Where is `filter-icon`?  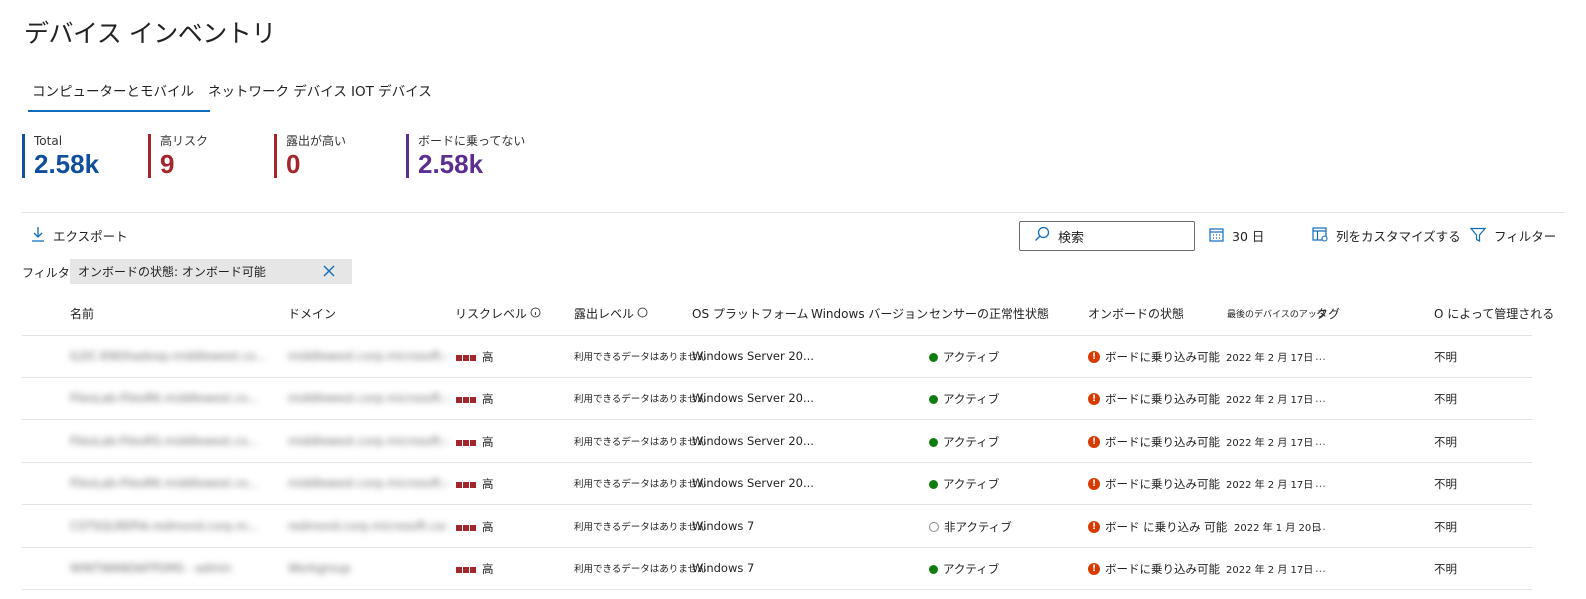 filter-icon is located at coordinates (1478, 236).